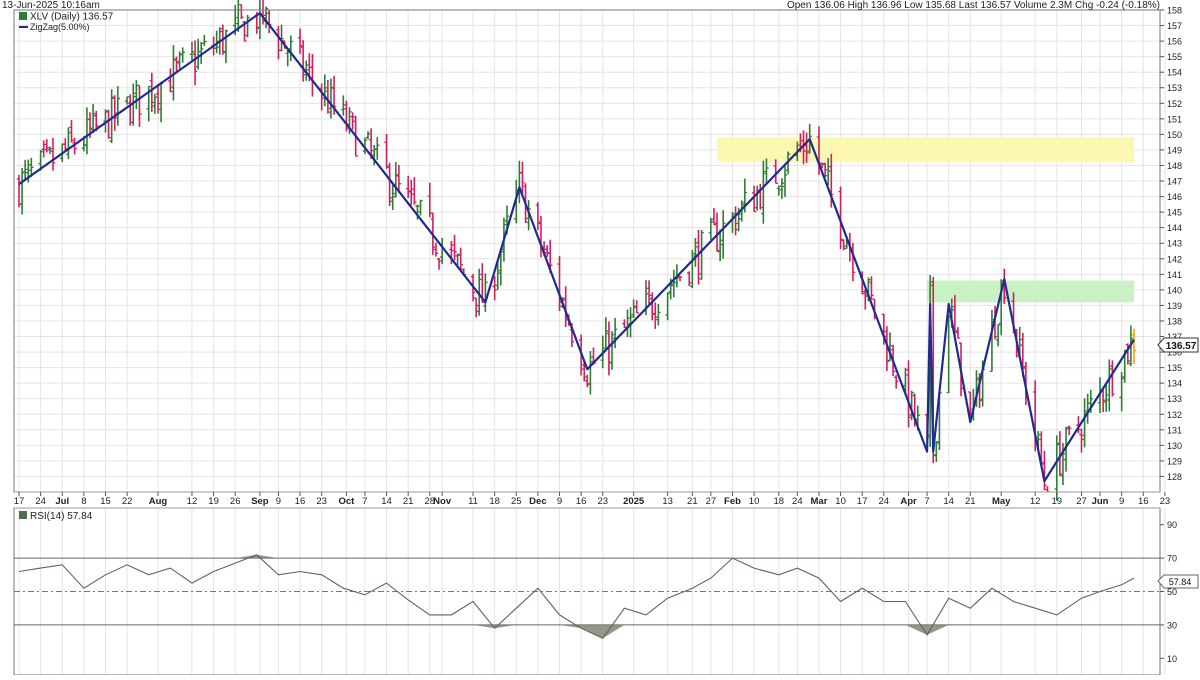  Describe the element at coordinates (1174, 88) in the screenshot. I see `price-tick-label: 153` at that location.